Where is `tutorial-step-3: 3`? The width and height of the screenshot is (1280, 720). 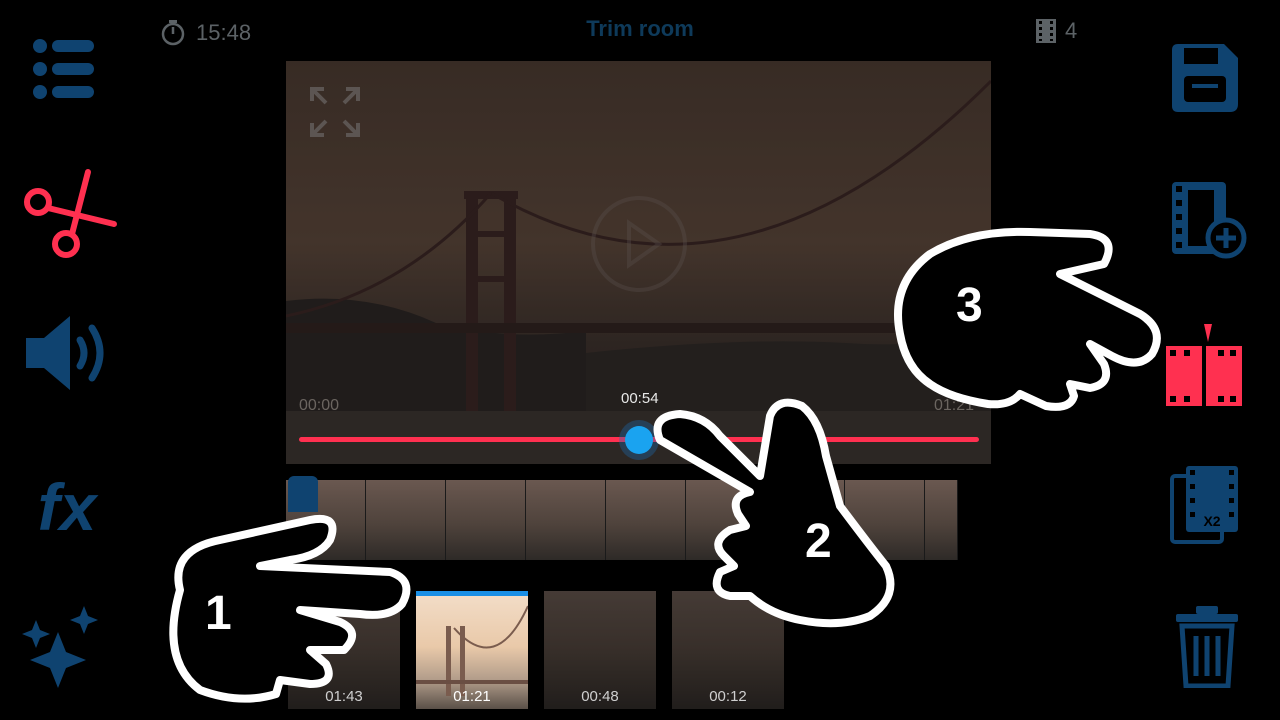
tutorial-step-3: 3 is located at coordinates (969, 305).